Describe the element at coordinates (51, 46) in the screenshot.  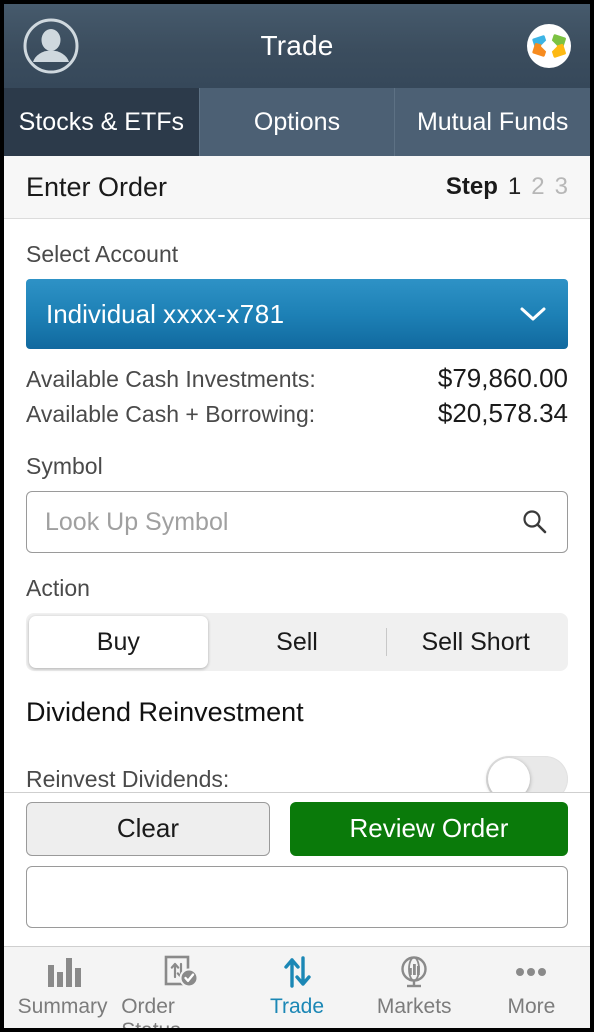
I see `user-avatar-icon` at that location.